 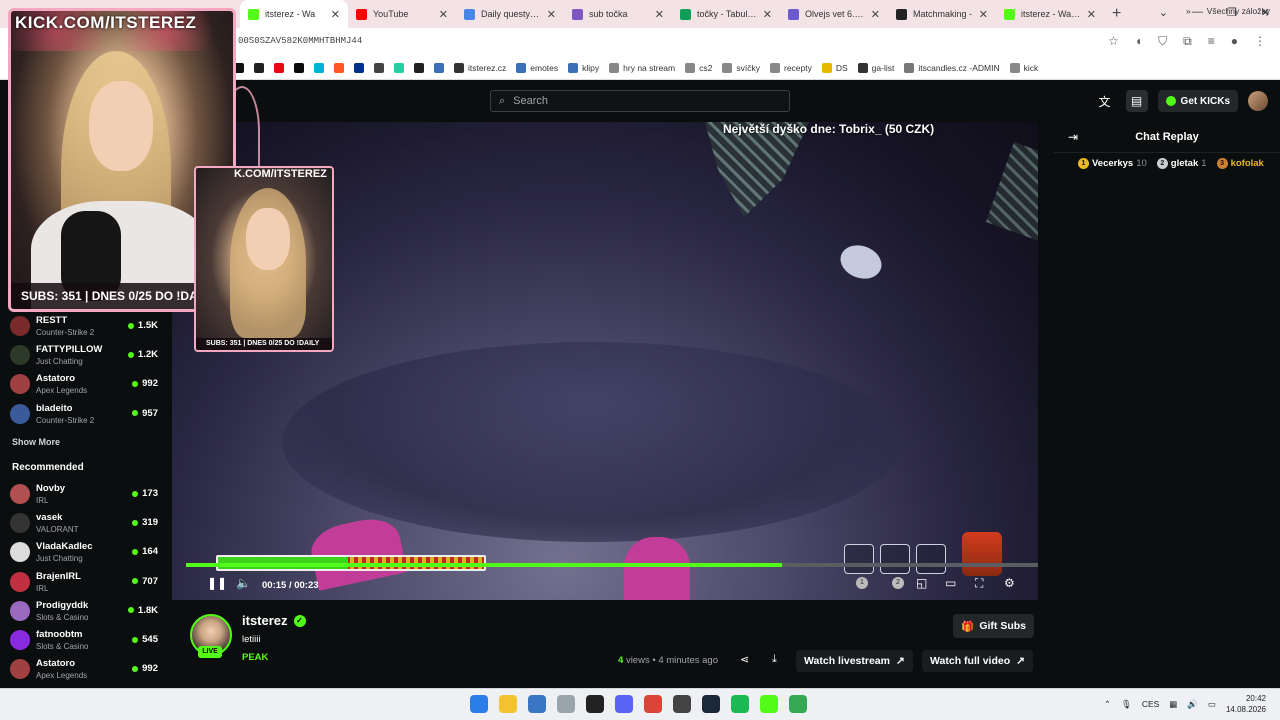 What do you see at coordinates (1113, 41) in the screenshot?
I see `star-icon: ☆` at bounding box center [1113, 41].